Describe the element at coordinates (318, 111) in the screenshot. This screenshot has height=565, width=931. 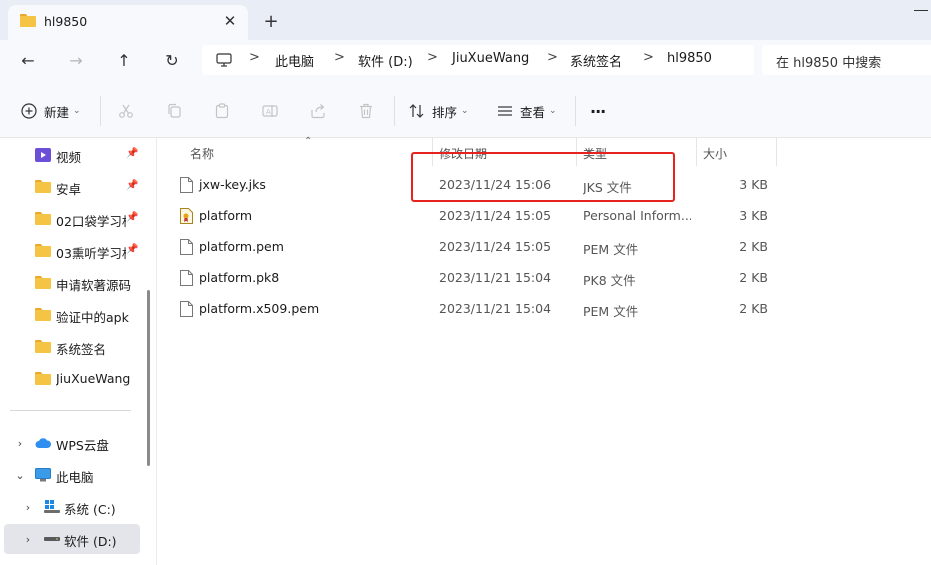
I see `share-button` at that location.